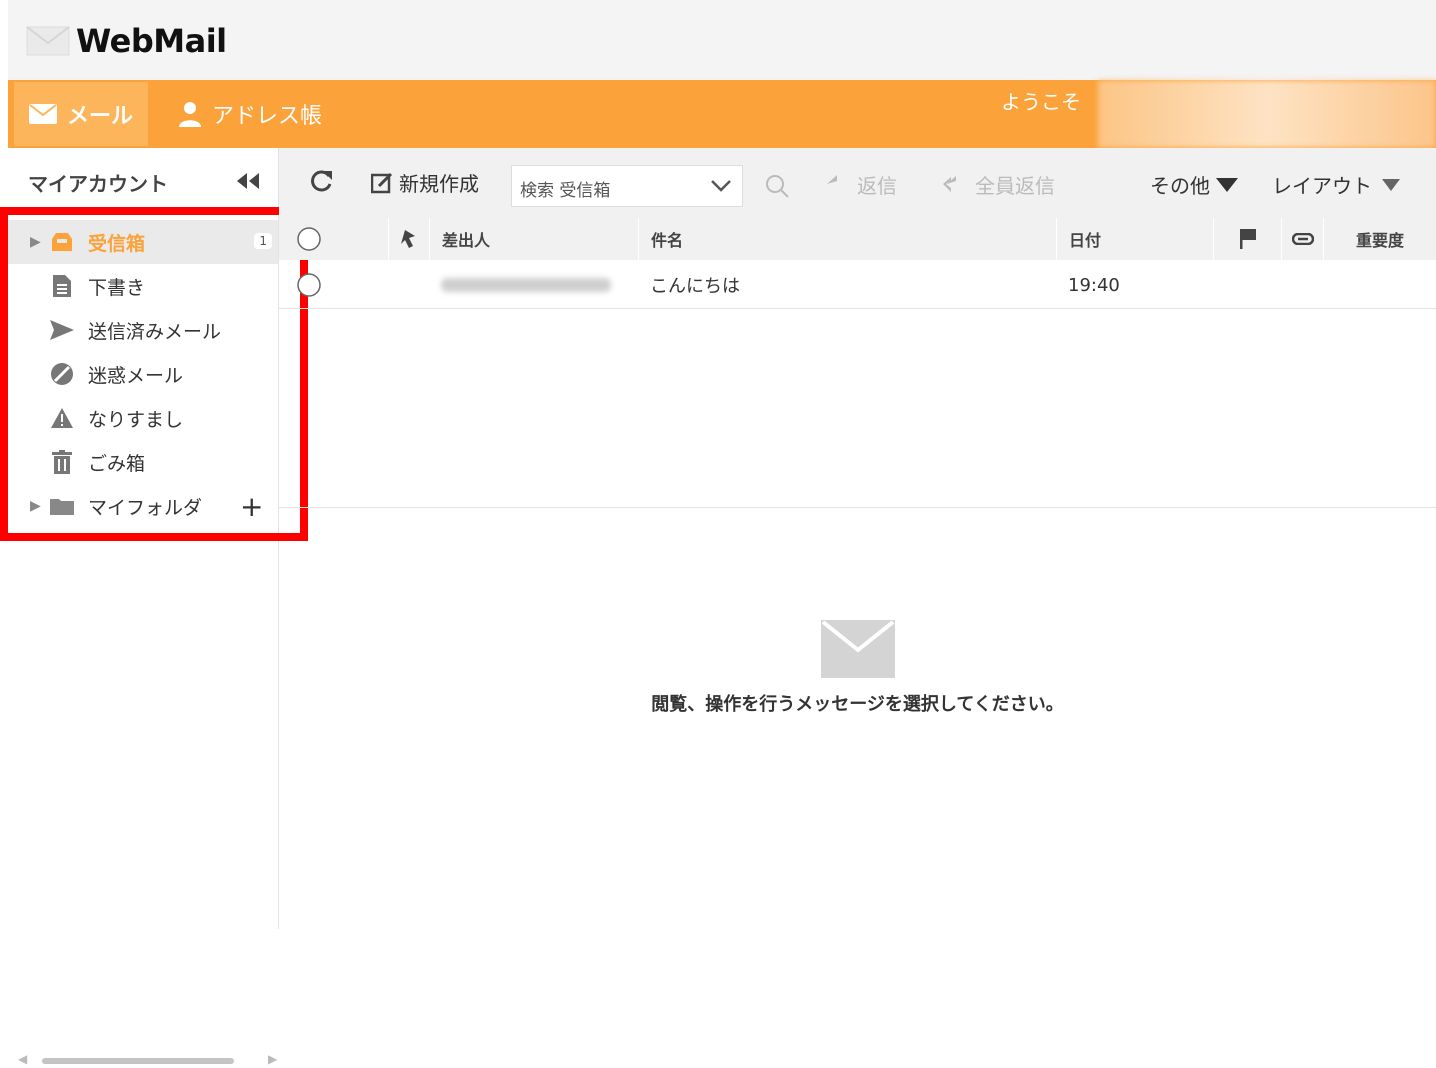 Image resolution: width=1436 pixels, height=1068 pixels. What do you see at coordinates (272, 1059) in the screenshot?
I see `scroll-right-icon: ▶` at bounding box center [272, 1059].